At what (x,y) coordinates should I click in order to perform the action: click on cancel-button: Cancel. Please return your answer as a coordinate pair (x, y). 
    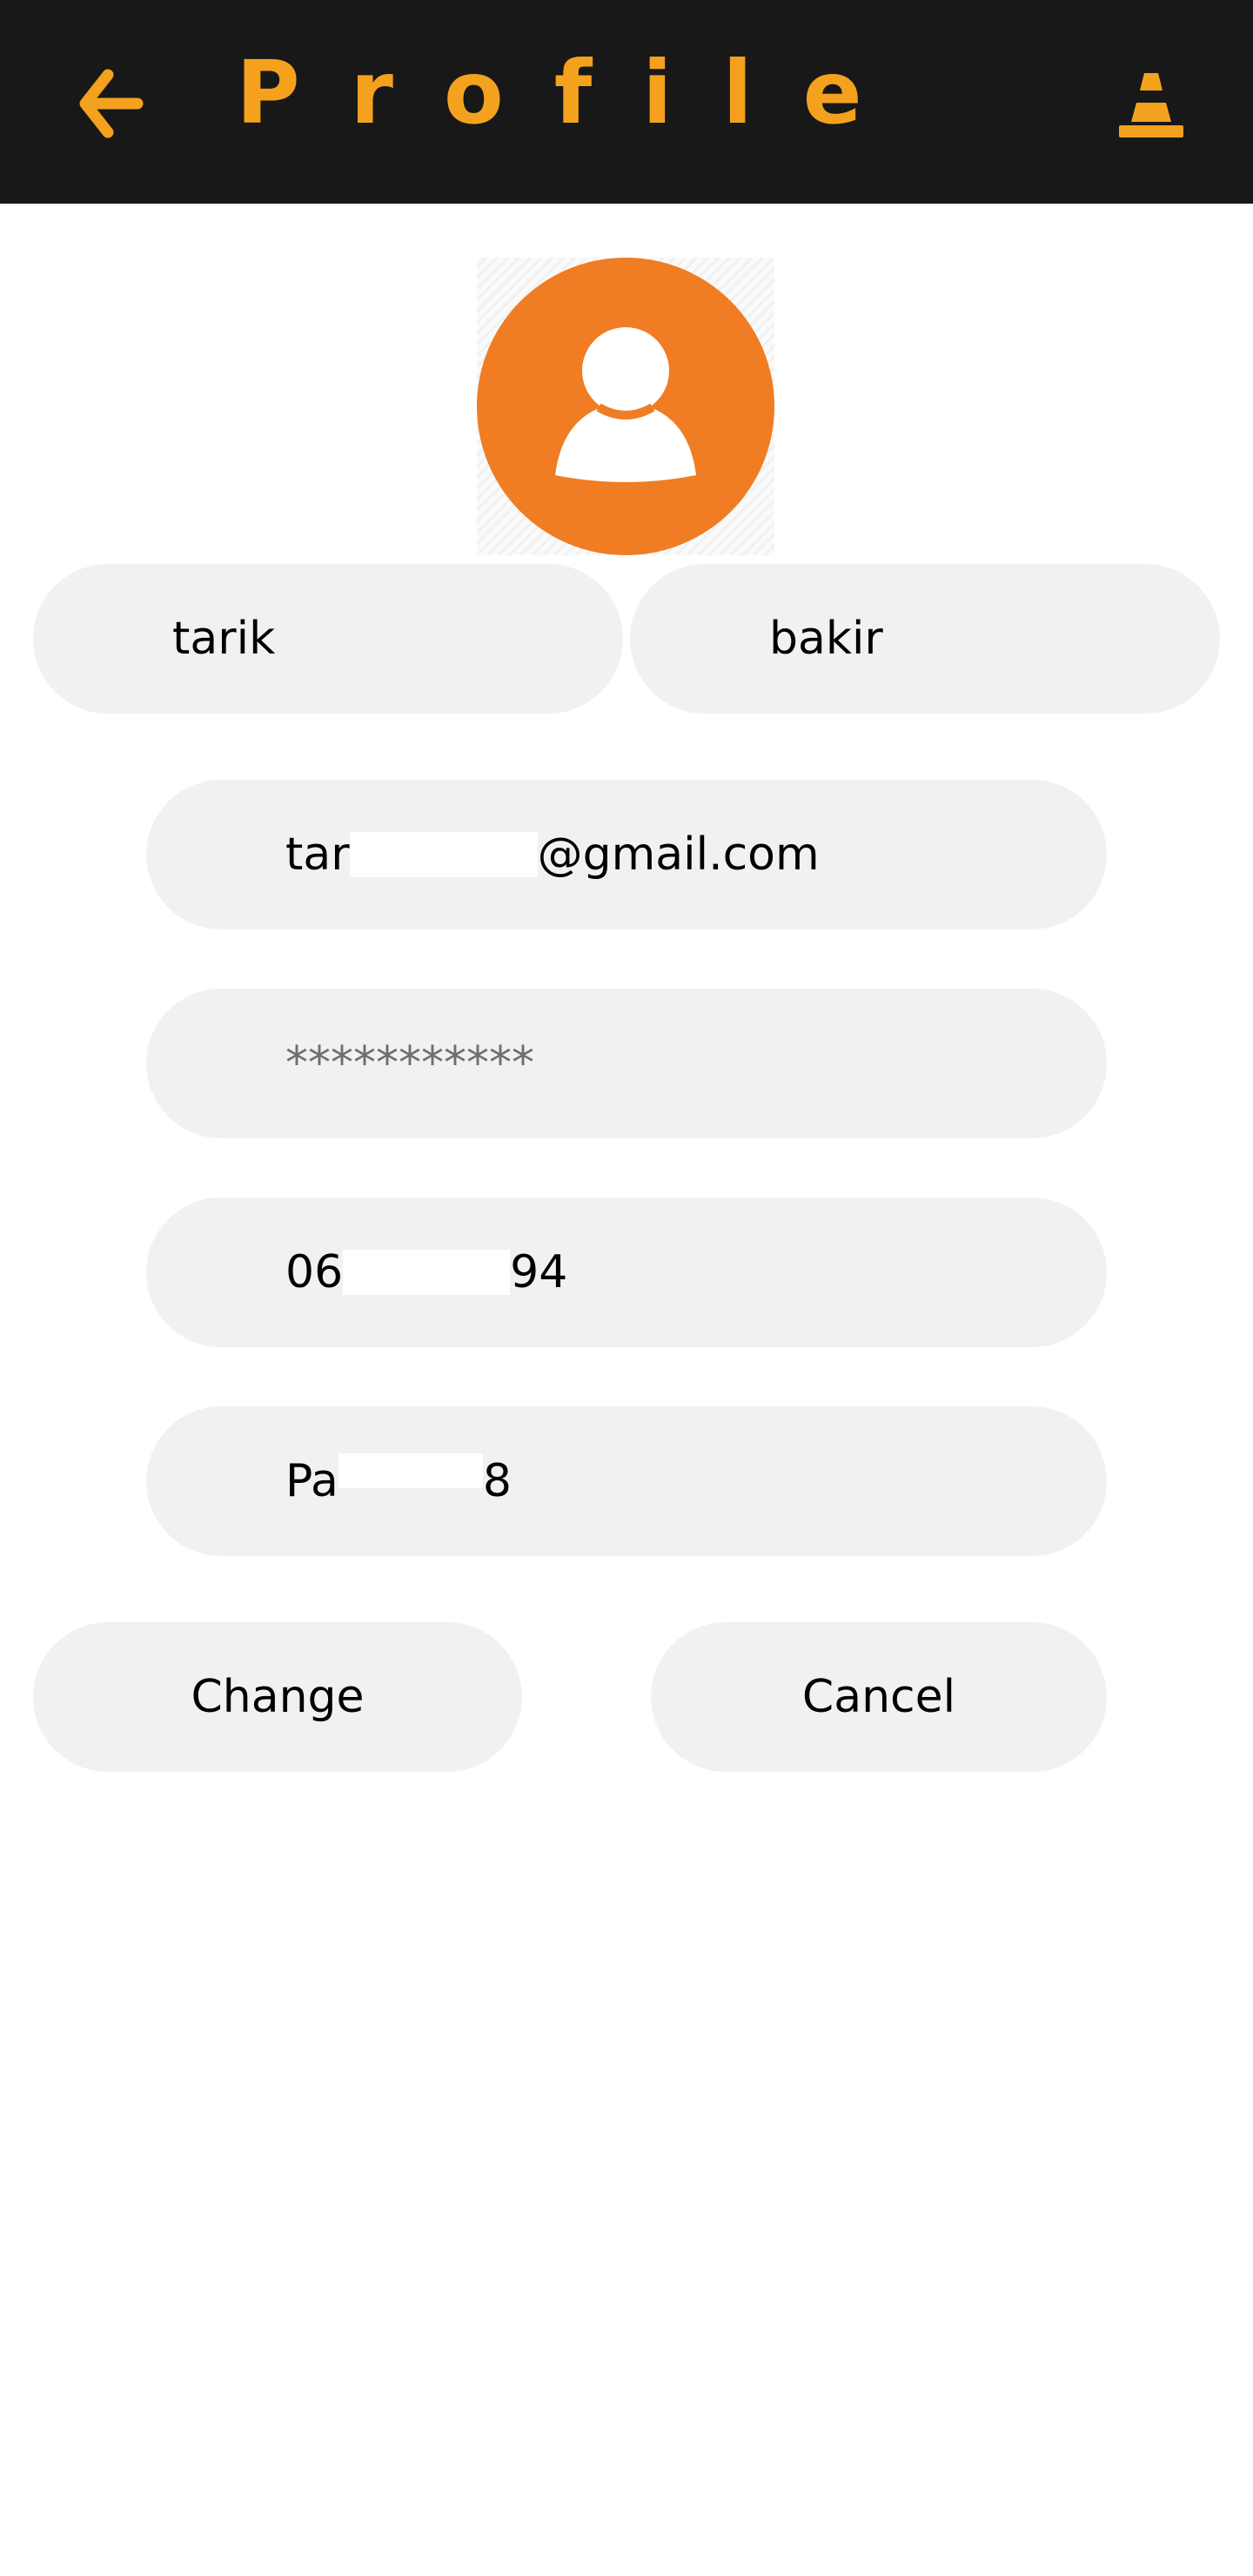
    Looking at the image, I should click on (879, 1697).